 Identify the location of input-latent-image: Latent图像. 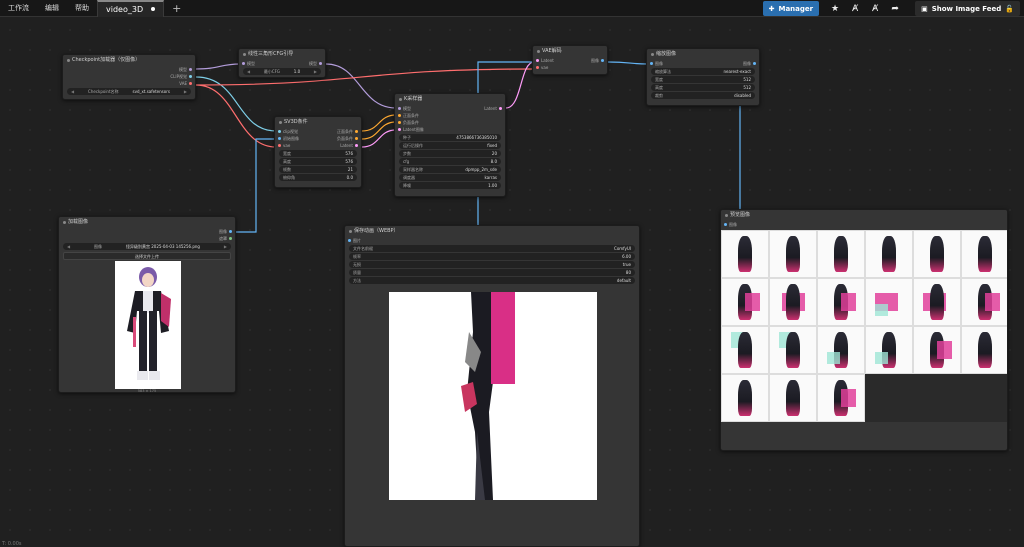
(411, 129).